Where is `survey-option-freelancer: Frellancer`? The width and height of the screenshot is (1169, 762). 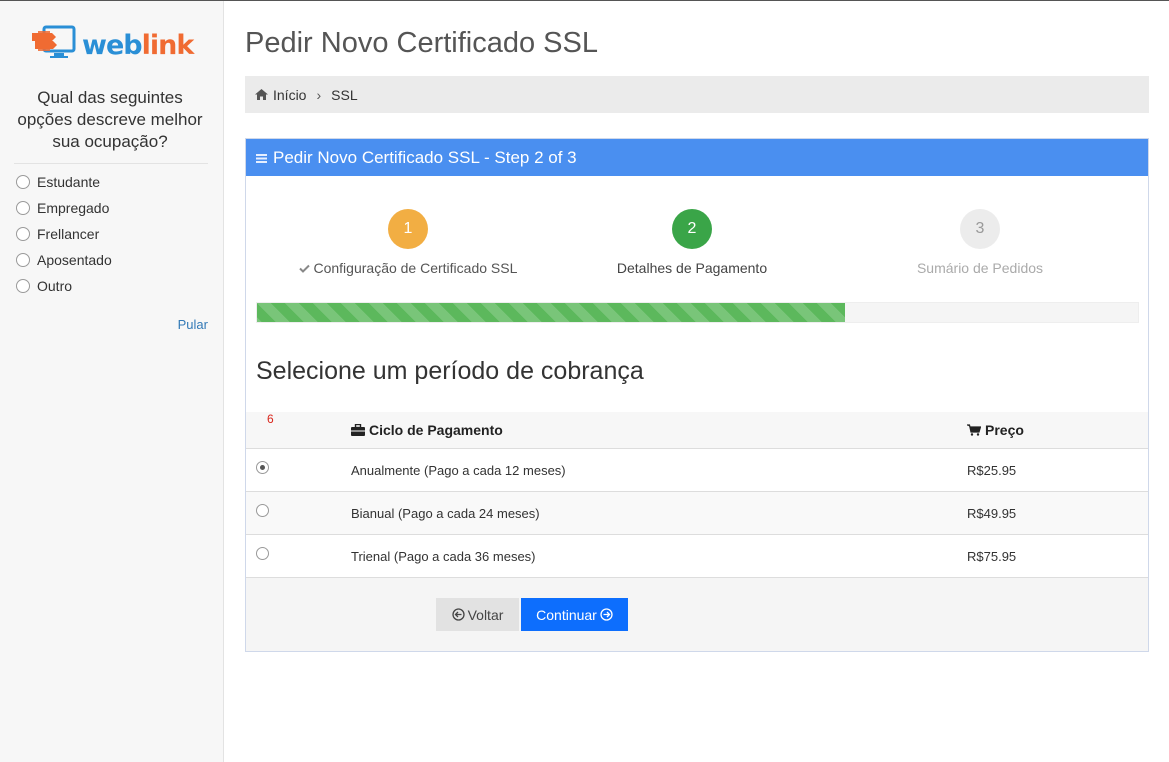 survey-option-freelancer: Frellancer is located at coordinates (64, 234).